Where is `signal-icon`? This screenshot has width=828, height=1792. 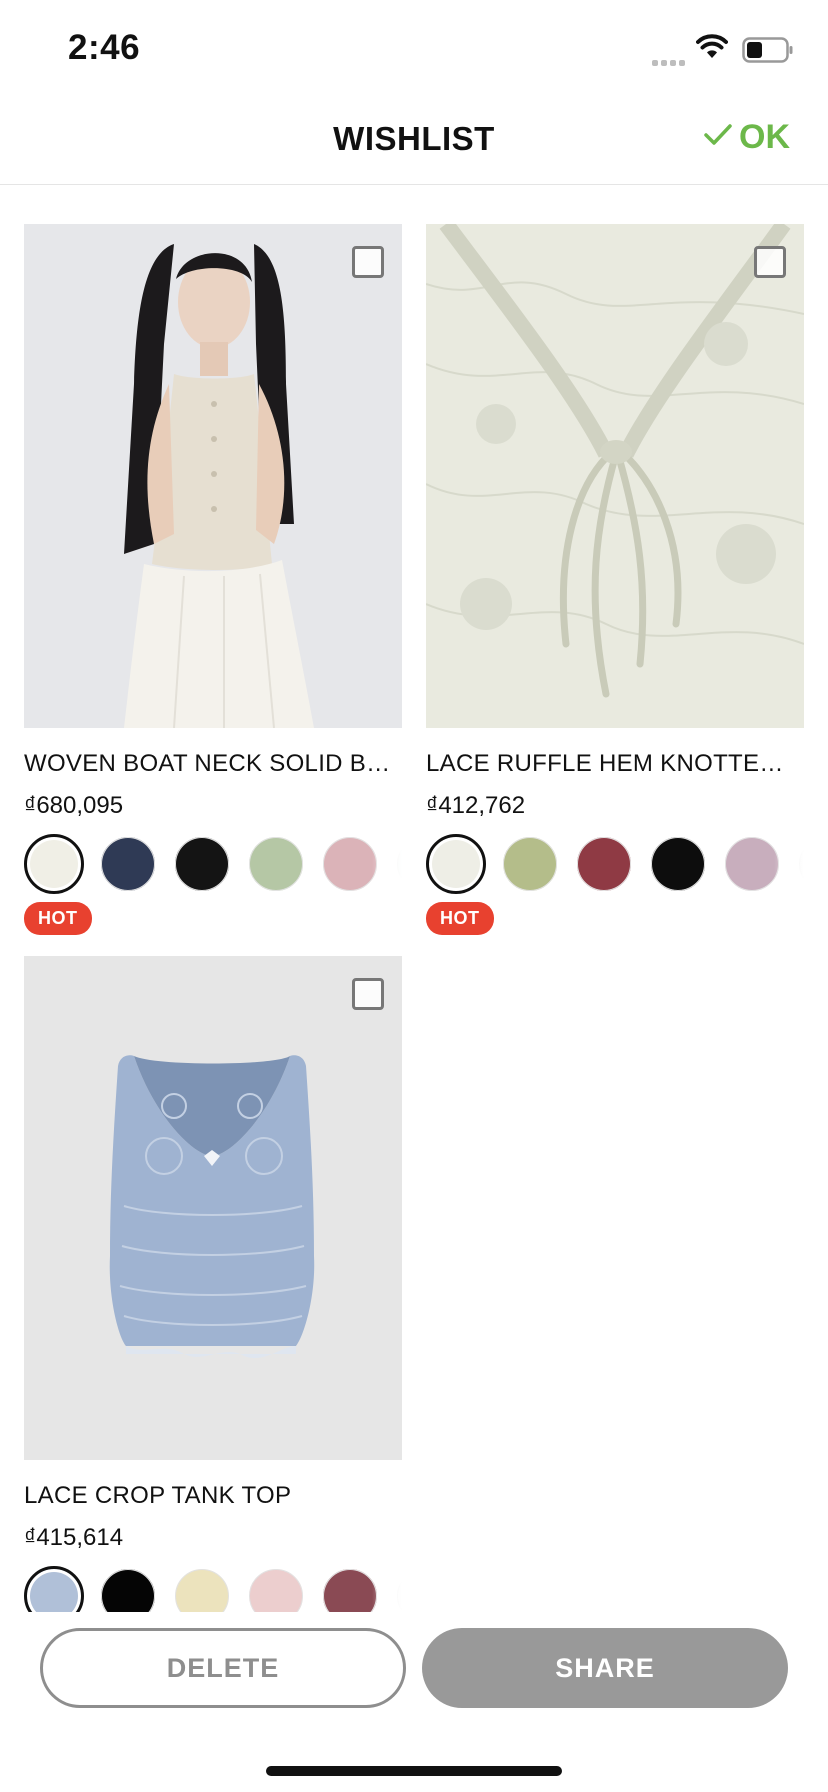
signal-icon is located at coordinates (670, 62).